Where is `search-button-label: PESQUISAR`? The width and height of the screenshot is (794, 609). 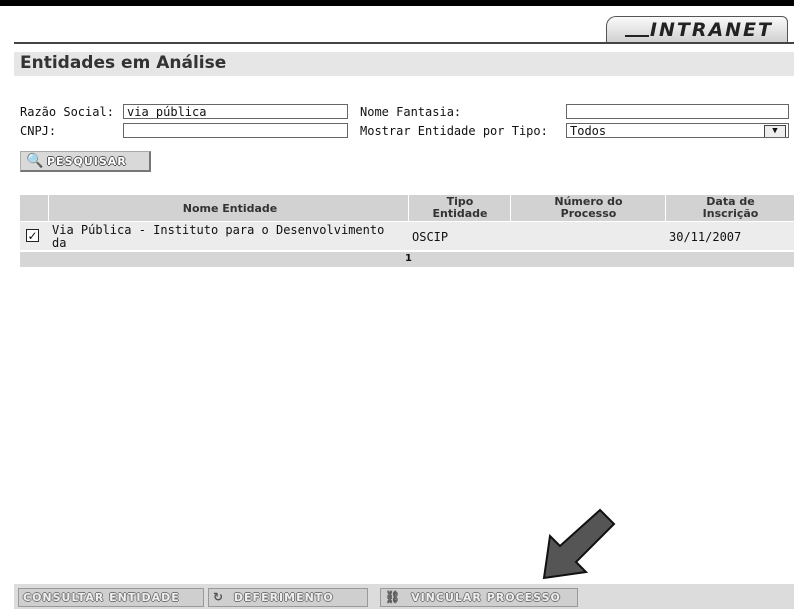 search-button-label: PESQUISAR is located at coordinates (87, 161).